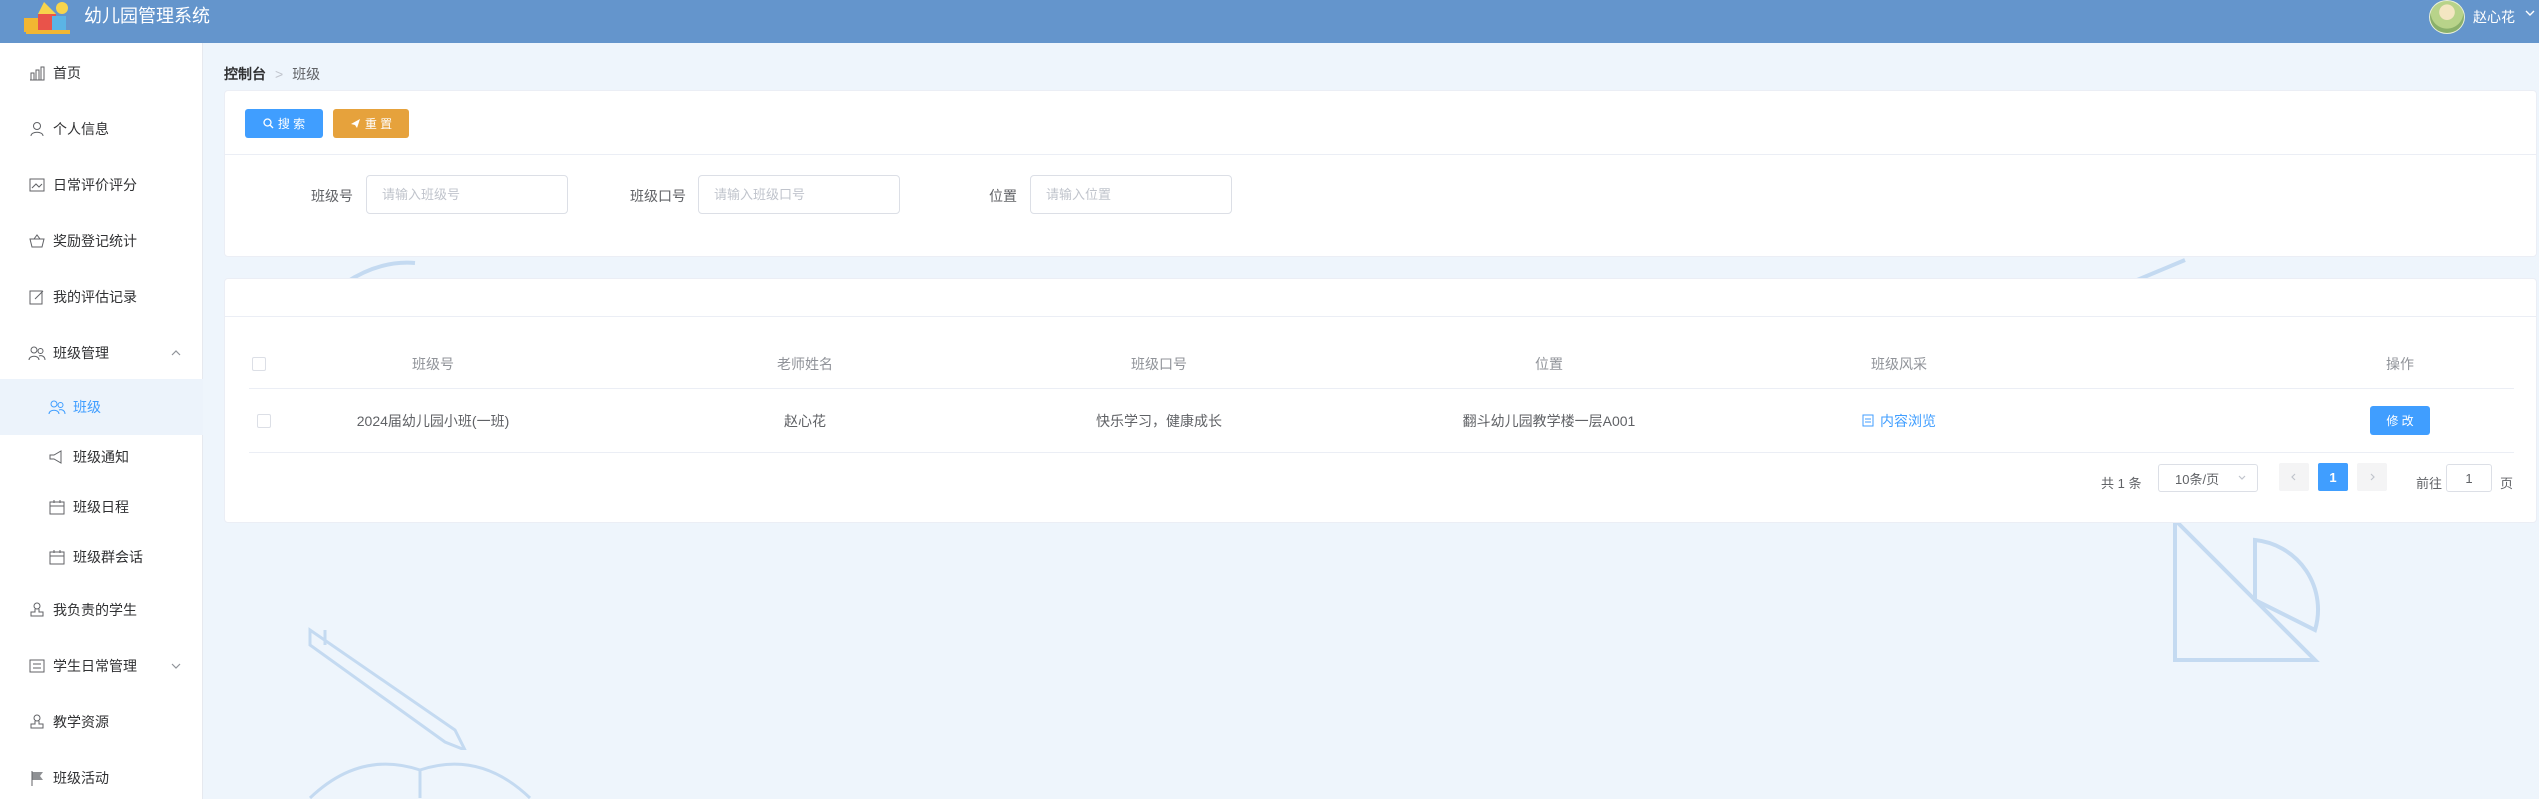 The width and height of the screenshot is (2539, 799). What do you see at coordinates (2121, 483) in the screenshot?
I see `pagination-total: 共 1 条` at bounding box center [2121, 483].